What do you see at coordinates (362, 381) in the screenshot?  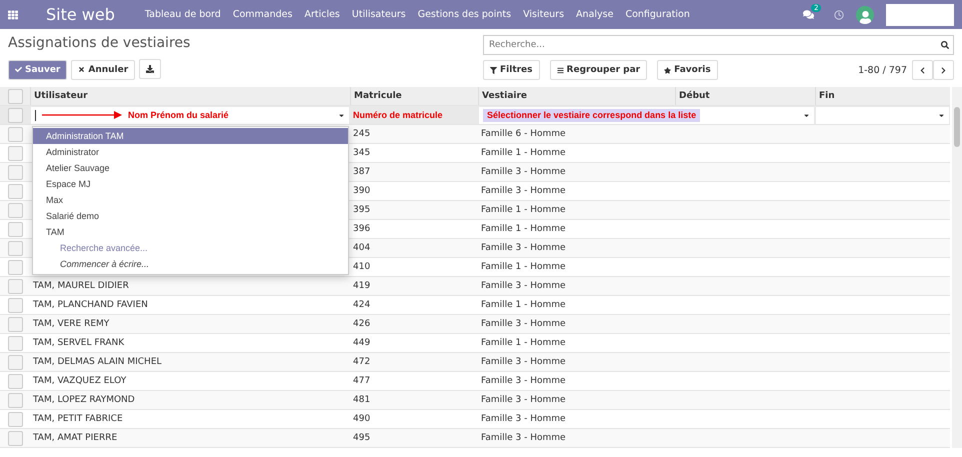 I see `table-cell-text: 477` at bounding box center [362, 381].